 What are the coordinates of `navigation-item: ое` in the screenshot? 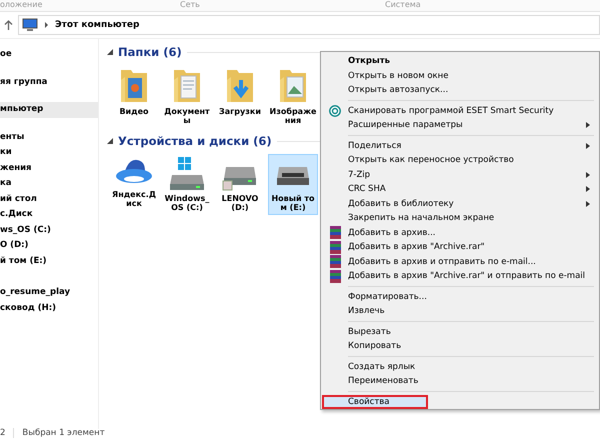 It's located at (49, 54).